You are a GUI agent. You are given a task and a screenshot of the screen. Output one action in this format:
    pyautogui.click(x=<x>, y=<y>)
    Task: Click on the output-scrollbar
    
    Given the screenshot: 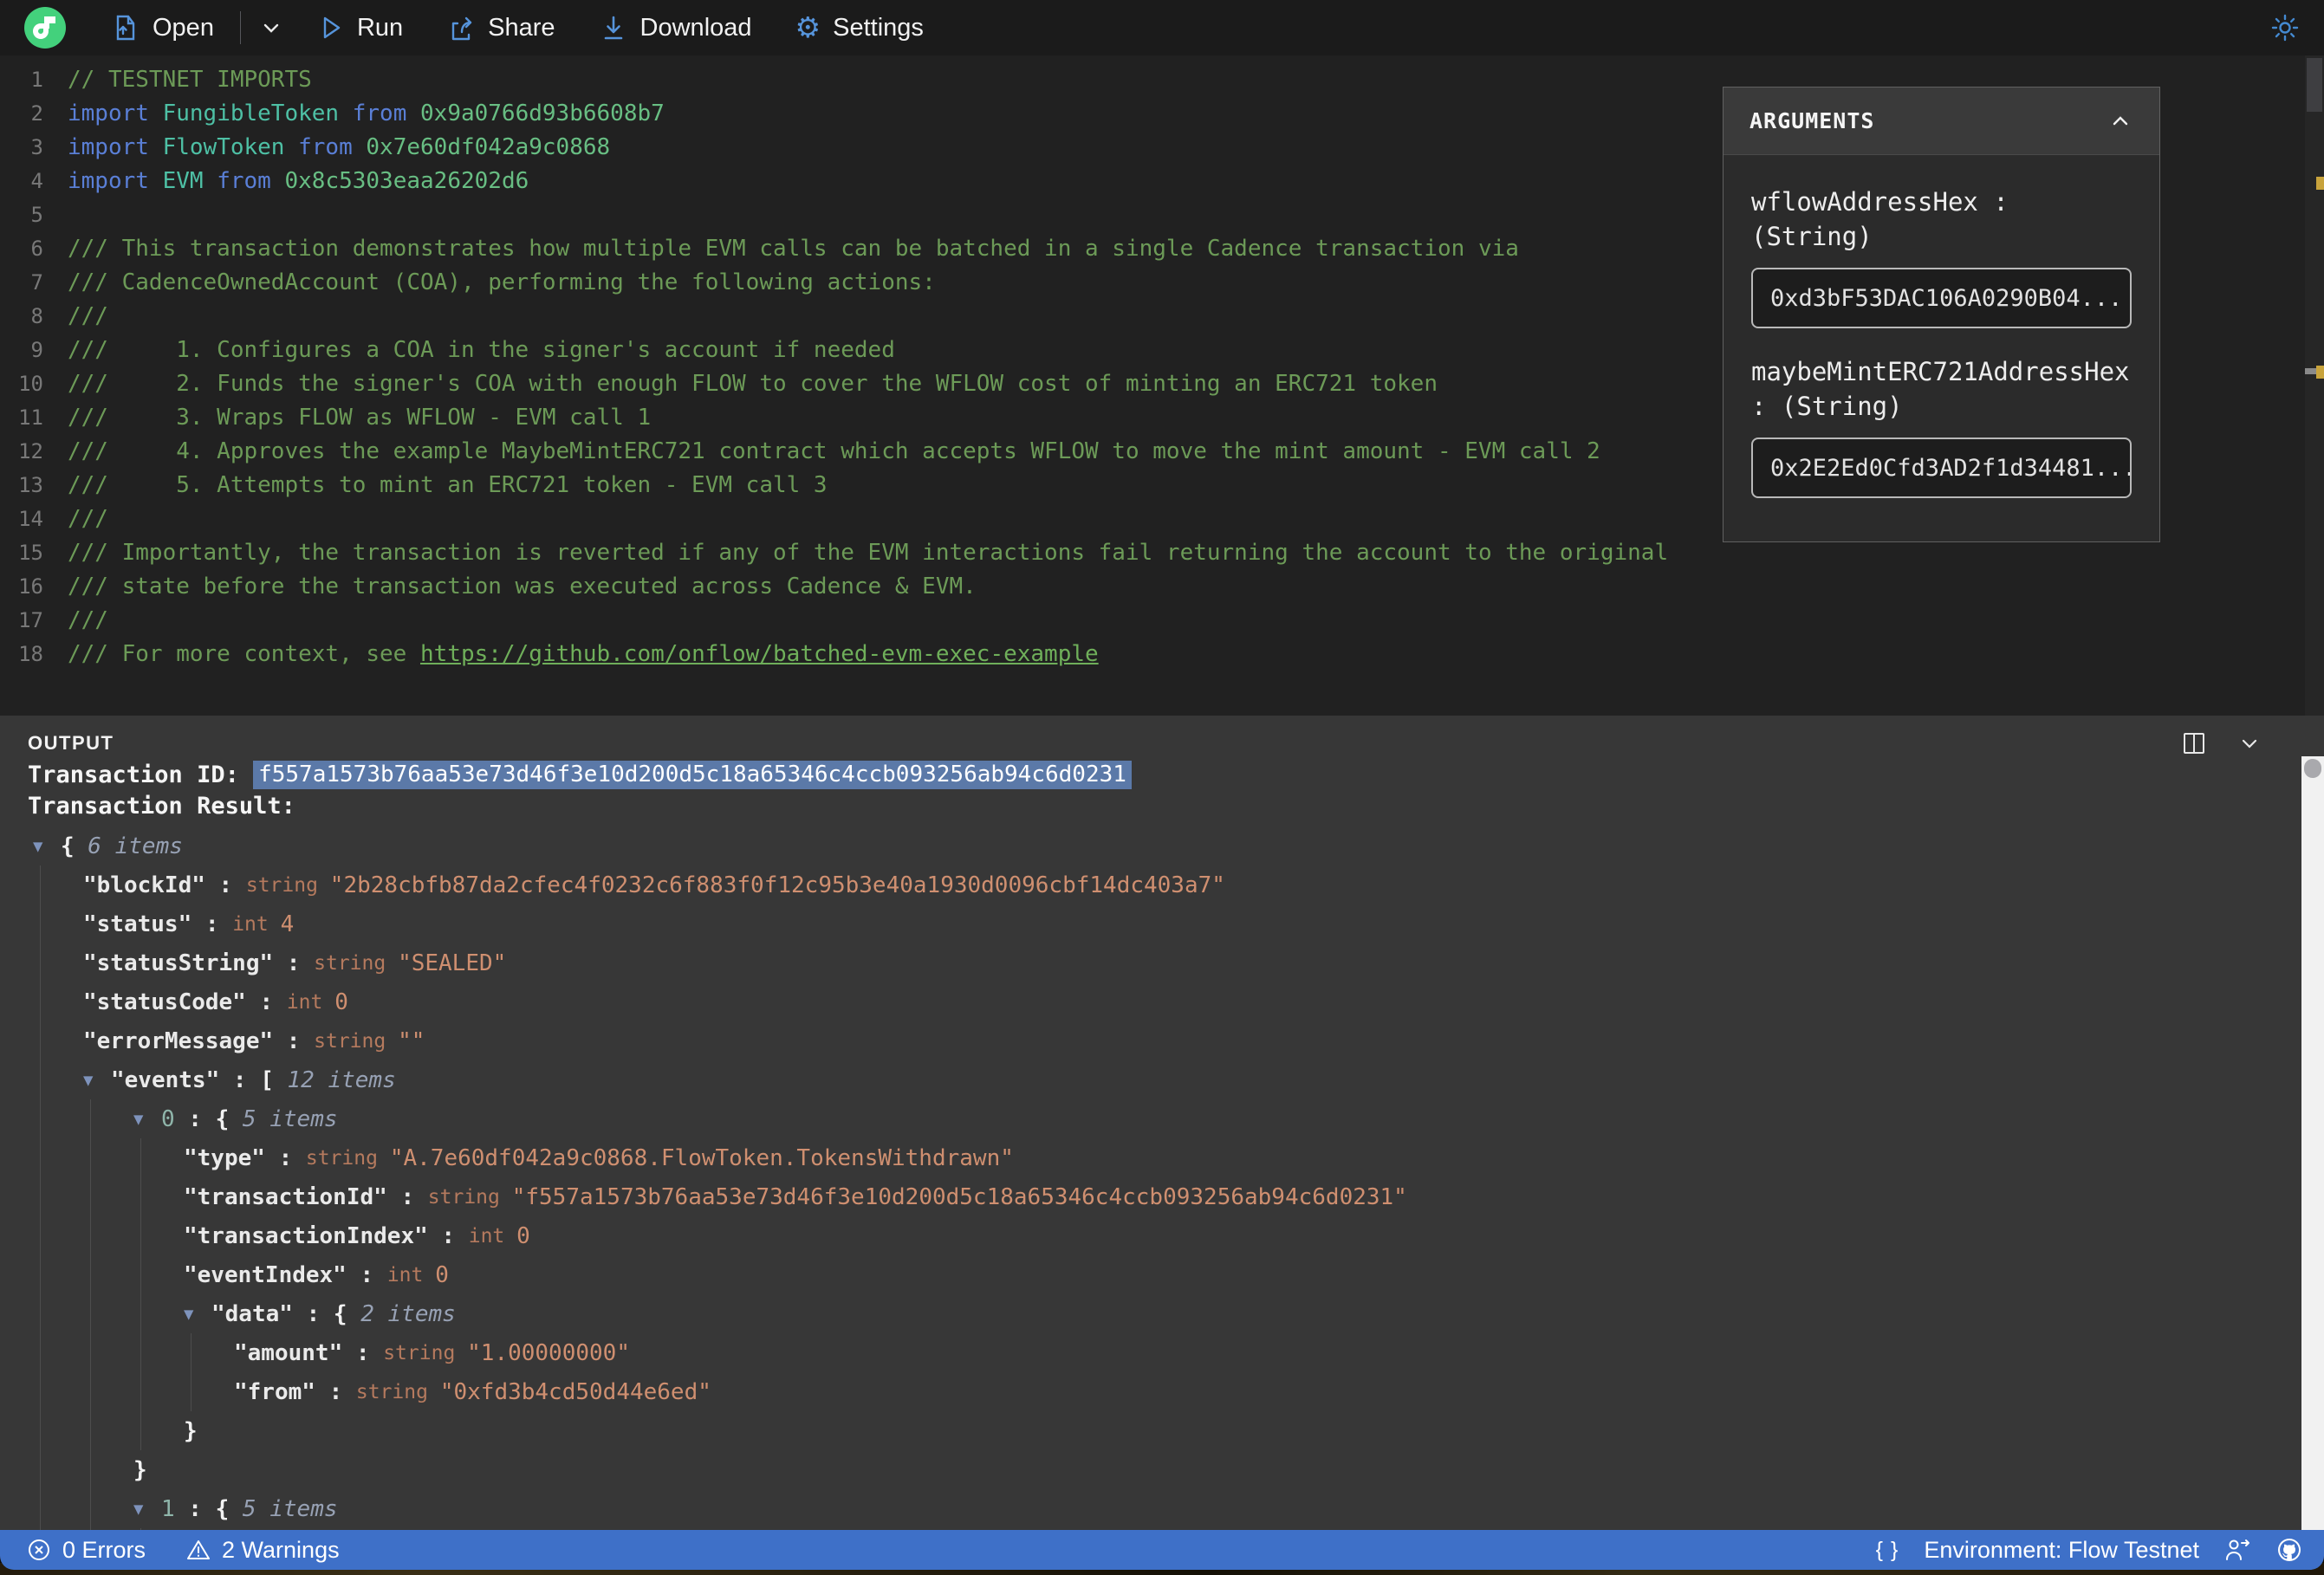 What is the action you would take?
    pyautogui.click(x=2312, y=1143)
    